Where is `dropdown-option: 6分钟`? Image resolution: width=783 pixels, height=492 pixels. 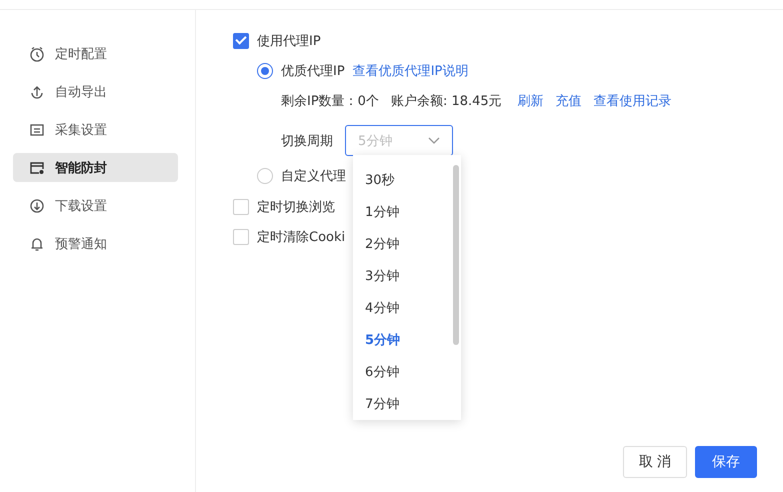
dropdown-option: 6分钟 is located at coordinates (407, 373).